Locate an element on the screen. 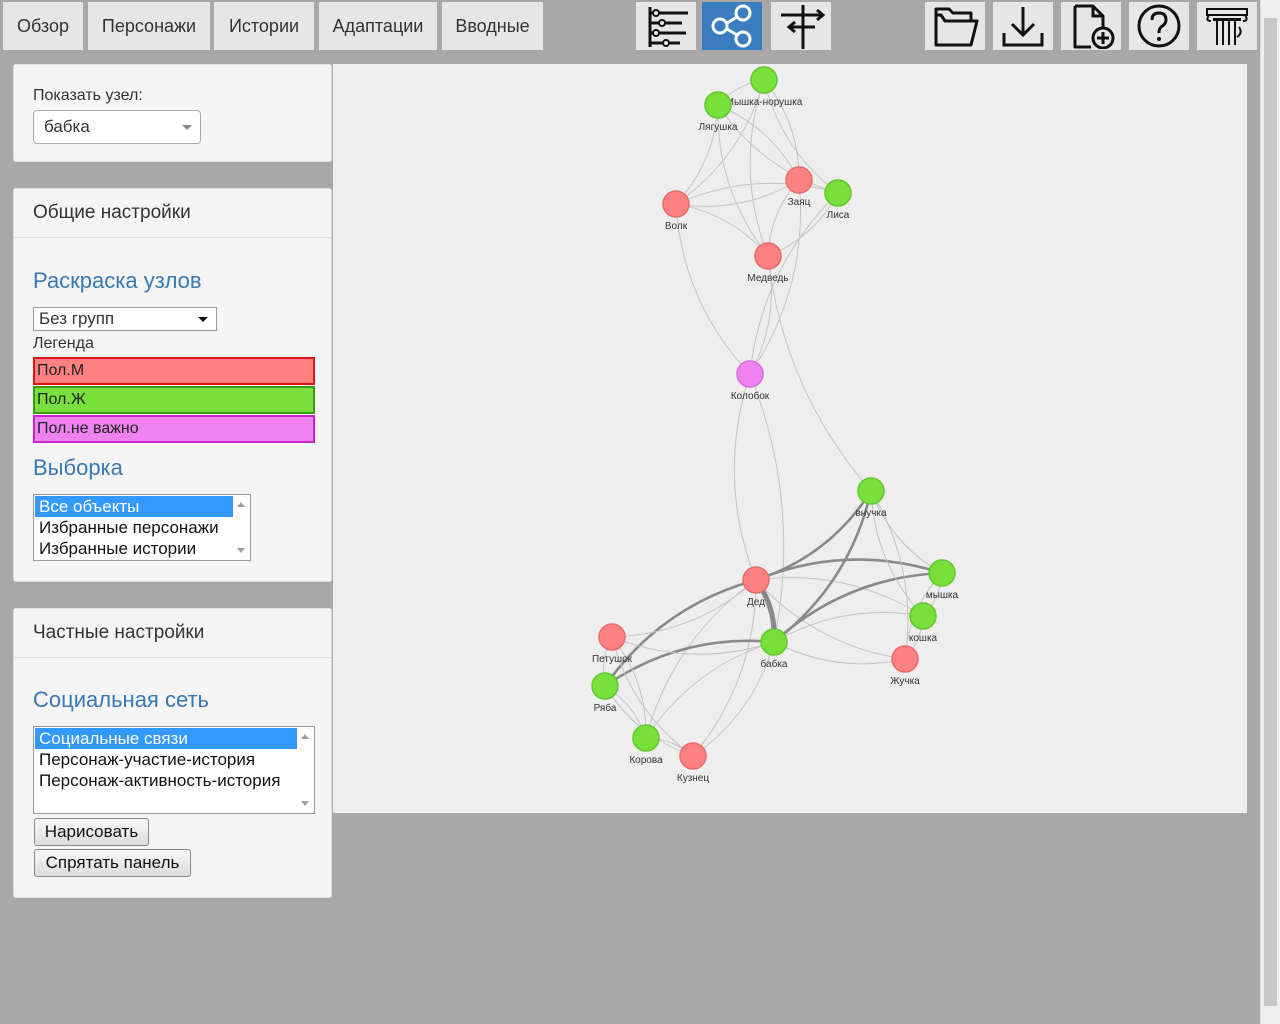  graph-node-label: Жучка is located at coordinates (905, 681).